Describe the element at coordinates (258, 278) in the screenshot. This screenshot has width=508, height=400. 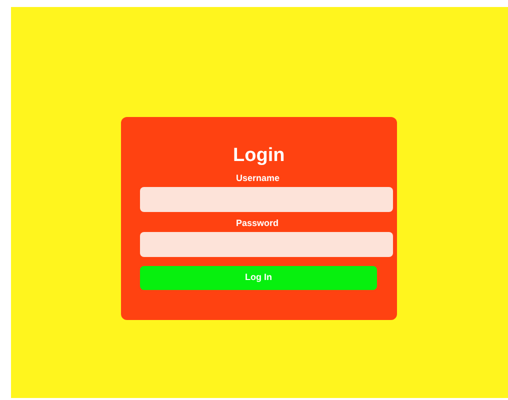
I see `login-button: Log In` at that location.